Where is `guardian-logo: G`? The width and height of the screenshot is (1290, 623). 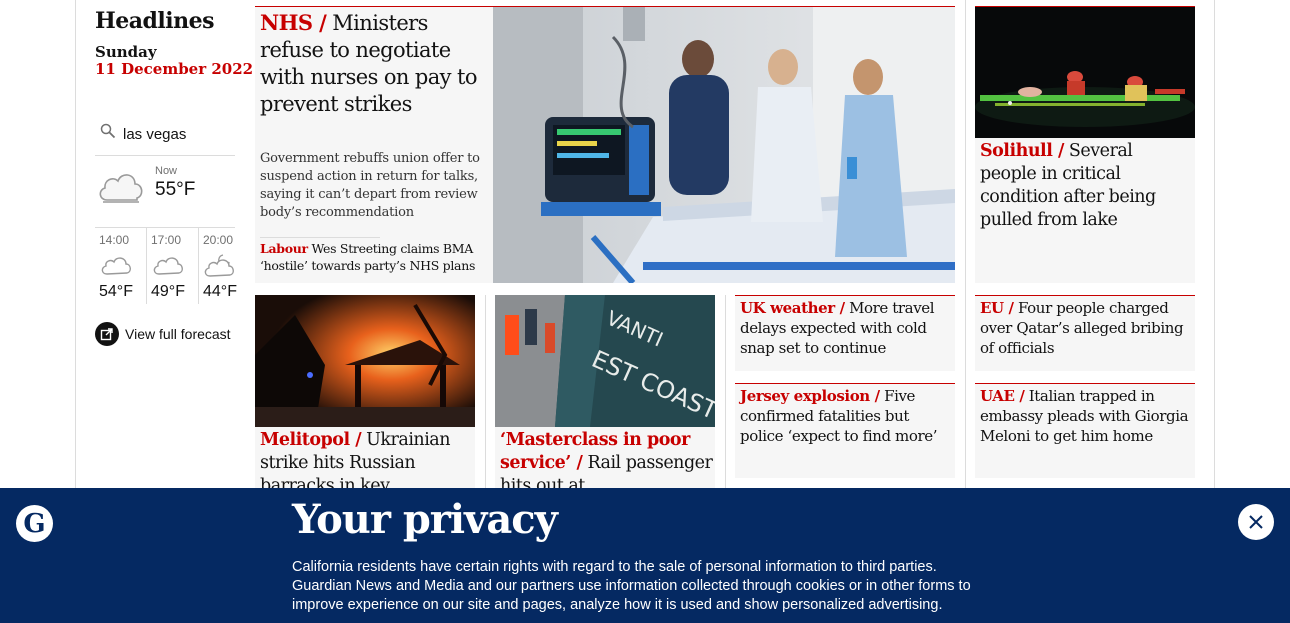
guardian-logo: G is located at coordinates (34, 523).